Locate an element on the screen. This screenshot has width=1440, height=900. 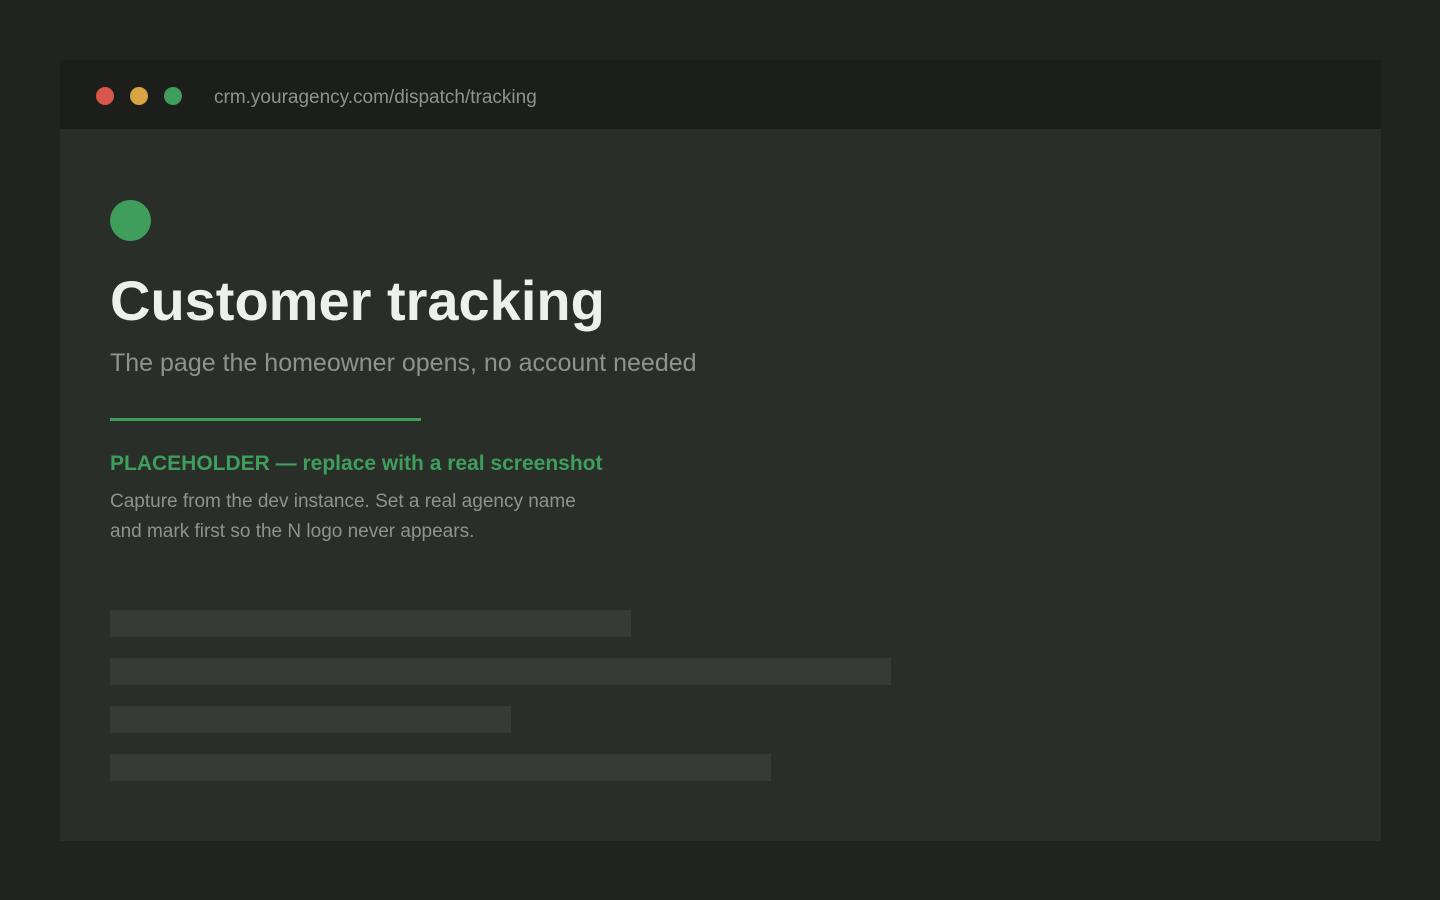
minimize-window-button is located at coordinates (139, 96).